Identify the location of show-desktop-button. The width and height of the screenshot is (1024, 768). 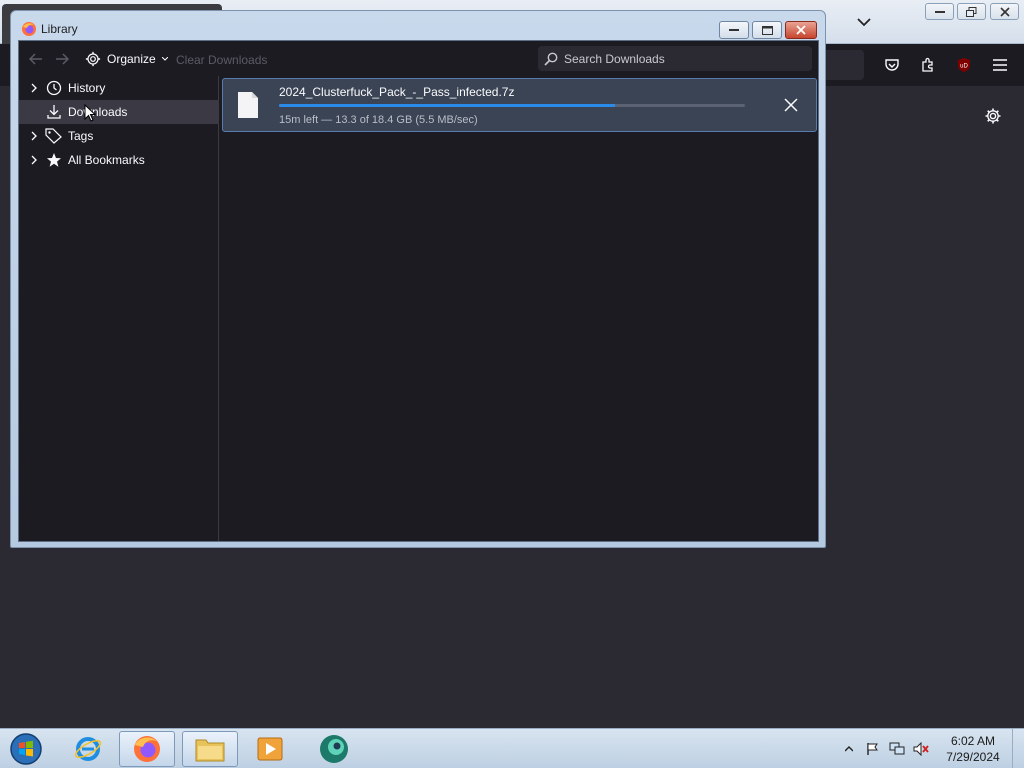
(1018, 748).